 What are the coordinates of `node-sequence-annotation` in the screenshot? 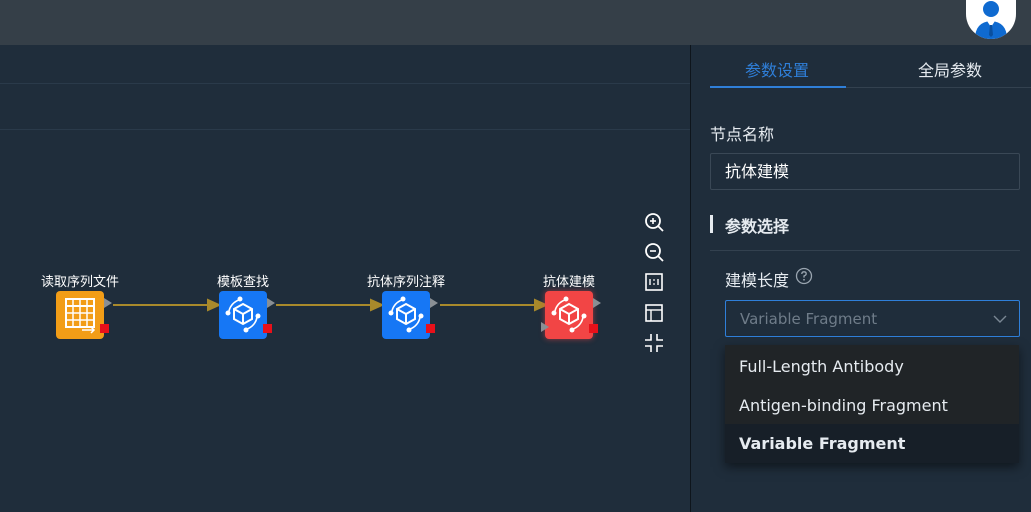 It's located at (406, 315).